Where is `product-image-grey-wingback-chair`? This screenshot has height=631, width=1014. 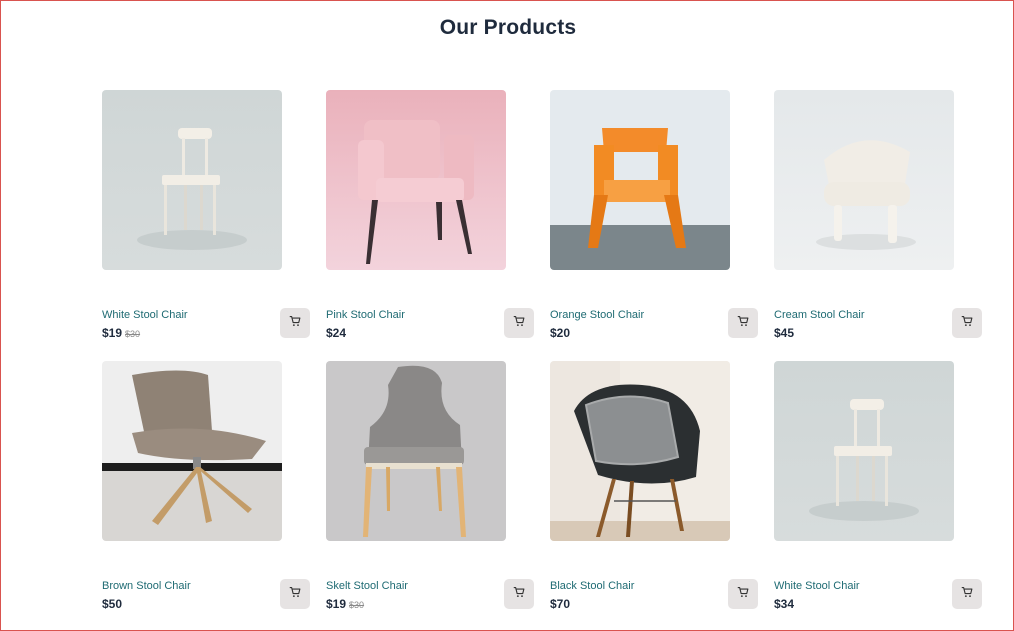 product-image-grey-wingback-chair is located at coordinates (416, 451).